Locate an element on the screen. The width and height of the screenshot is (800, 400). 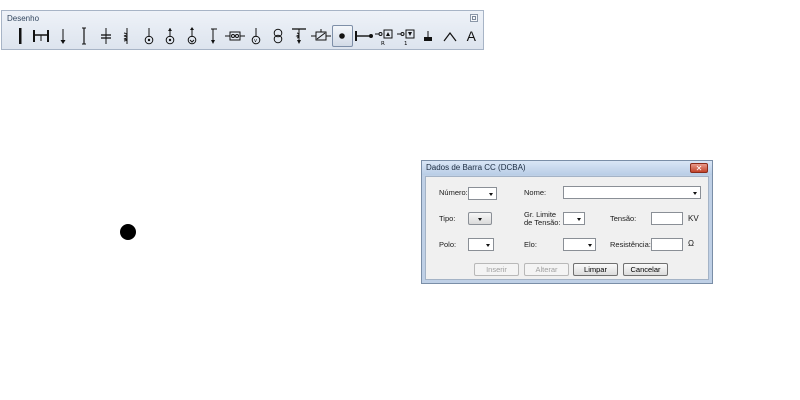
elo-combo is located at coordinates (579, 244).